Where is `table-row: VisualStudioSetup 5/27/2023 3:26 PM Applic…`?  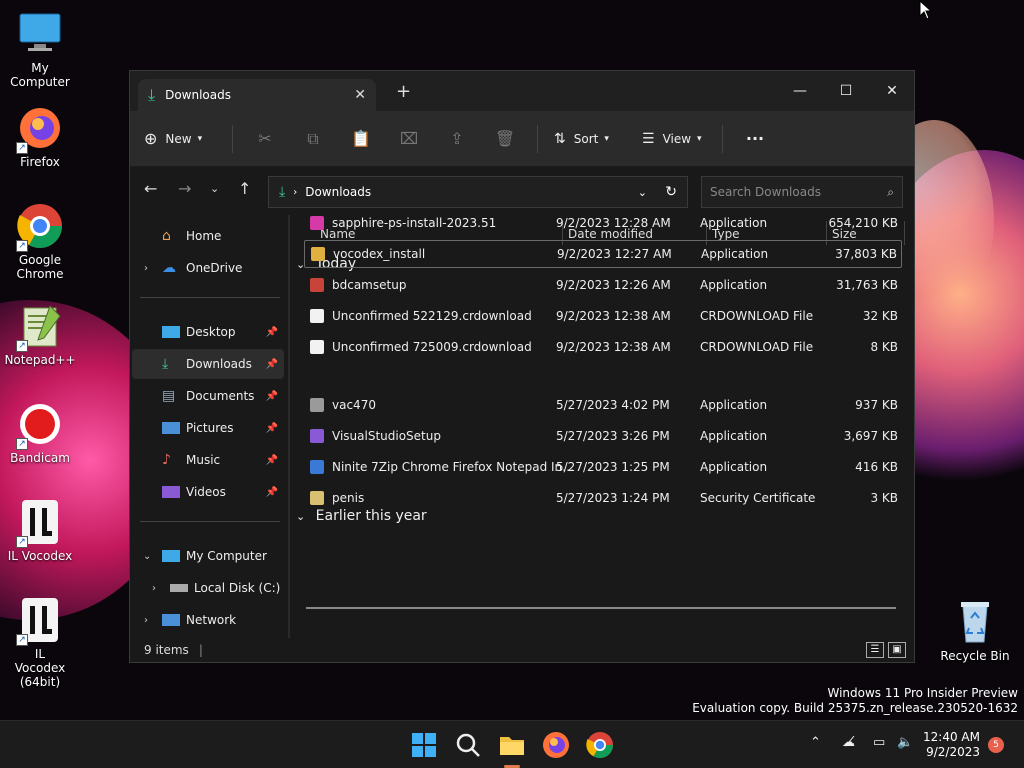 table-row: VisualStudioSetup 5/27/2023 3:26 PM Applic… is located at coordinates (603, 436).